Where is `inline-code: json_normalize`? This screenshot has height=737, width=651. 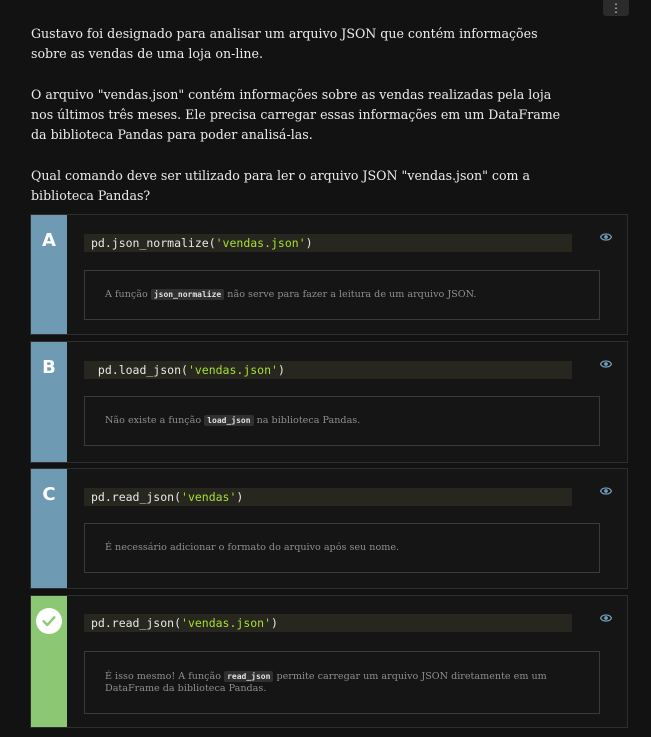 inline-code: json_normalize is located at coordinates (187, 294).